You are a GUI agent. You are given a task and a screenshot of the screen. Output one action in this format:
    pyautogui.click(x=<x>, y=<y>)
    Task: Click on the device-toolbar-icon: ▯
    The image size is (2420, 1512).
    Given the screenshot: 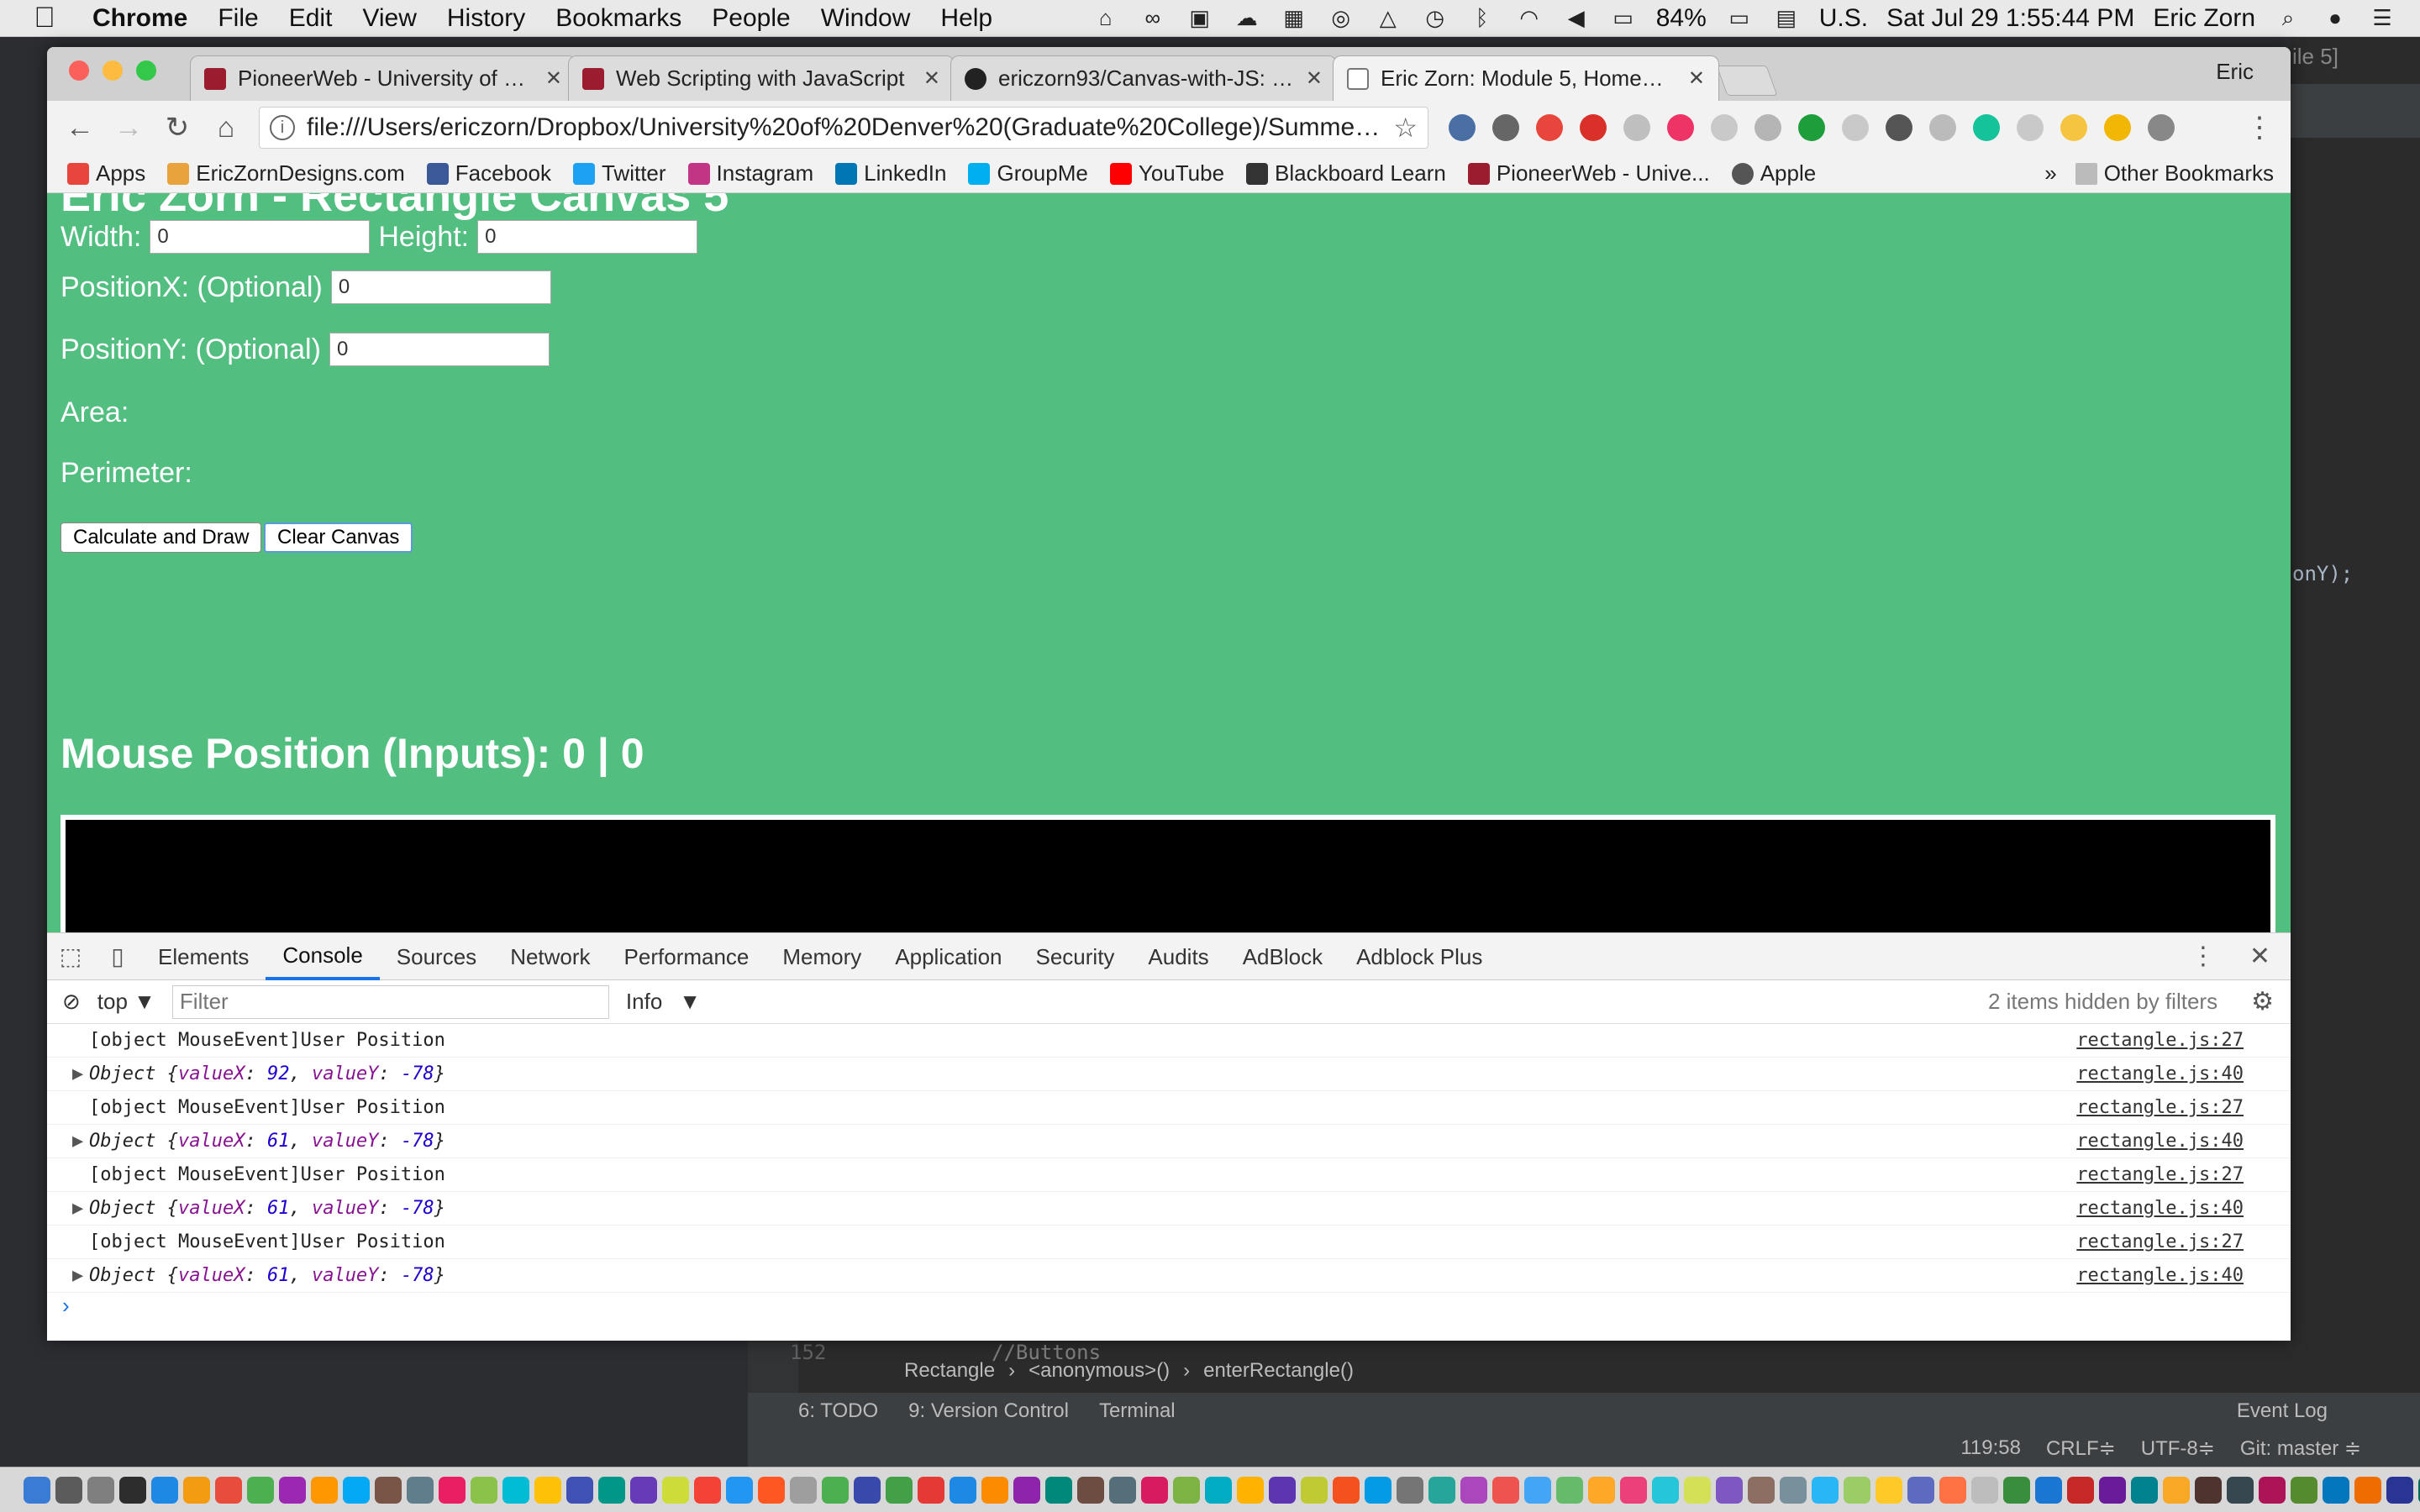 What is the action you would take?
    pyautogui.click(x=117, y=956)
    